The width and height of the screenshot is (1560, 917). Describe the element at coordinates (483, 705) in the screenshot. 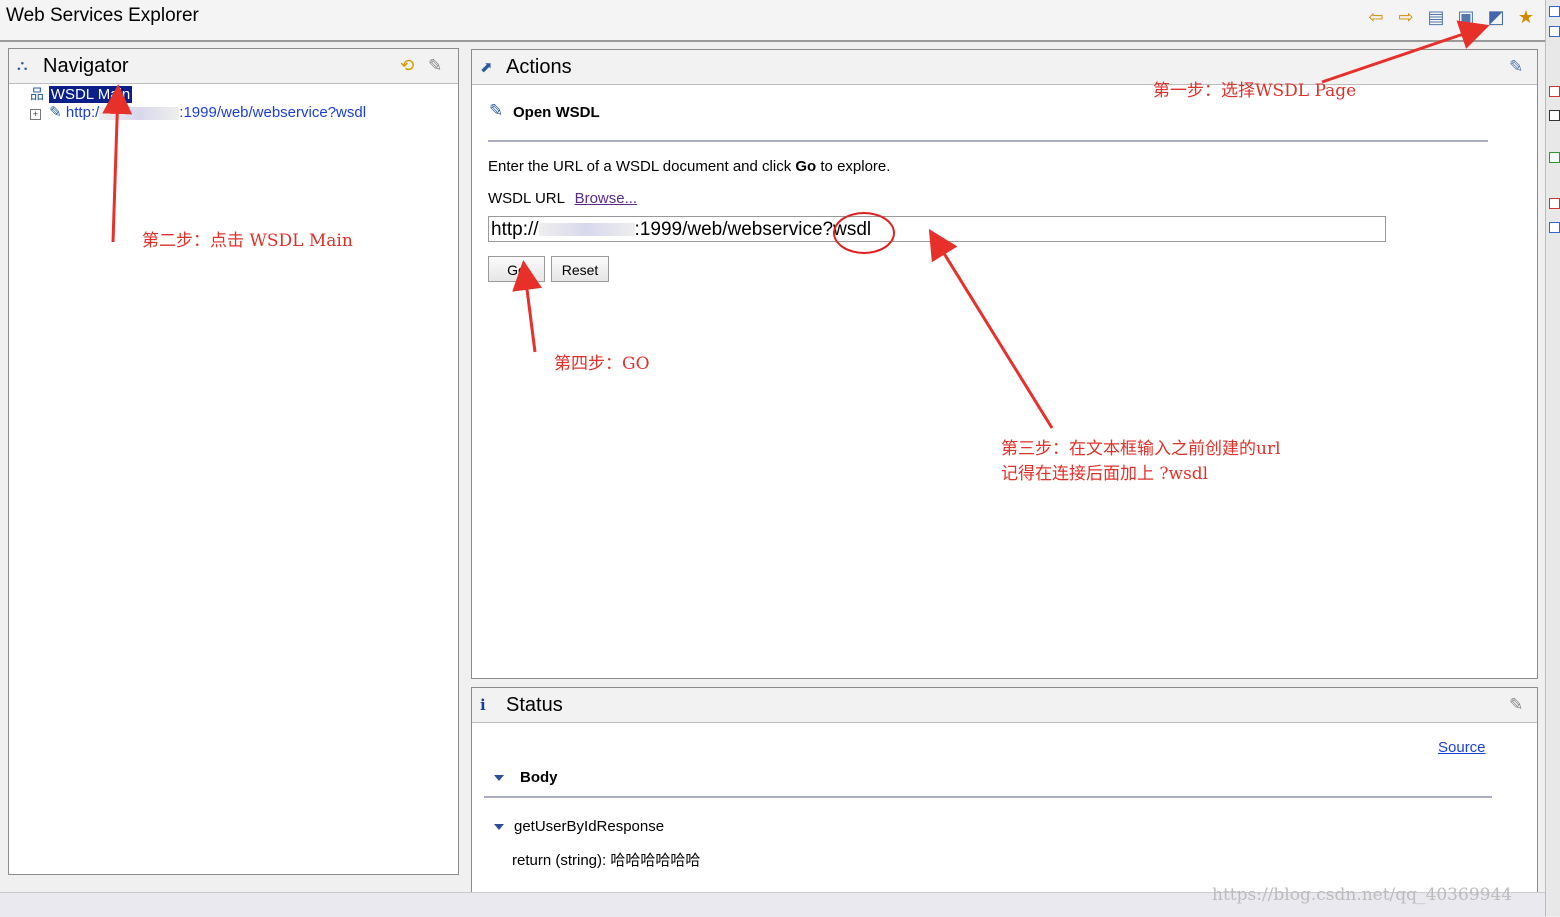

I see `info-icon: i` at that location.